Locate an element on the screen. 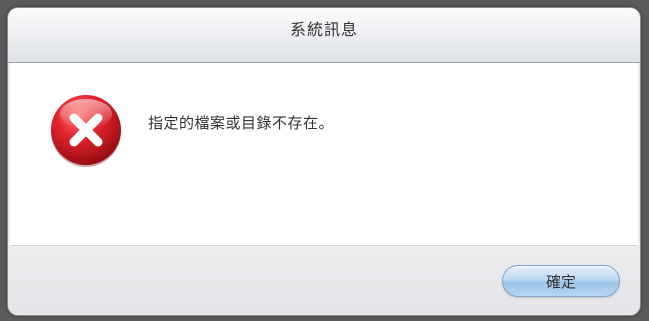  error-icon is located at coordinates (86, 131).